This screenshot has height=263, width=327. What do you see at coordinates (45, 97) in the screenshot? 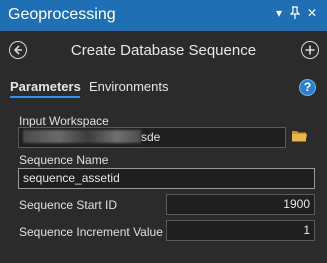
I see `active-tab-indicator` at bounding box center [45, 97].